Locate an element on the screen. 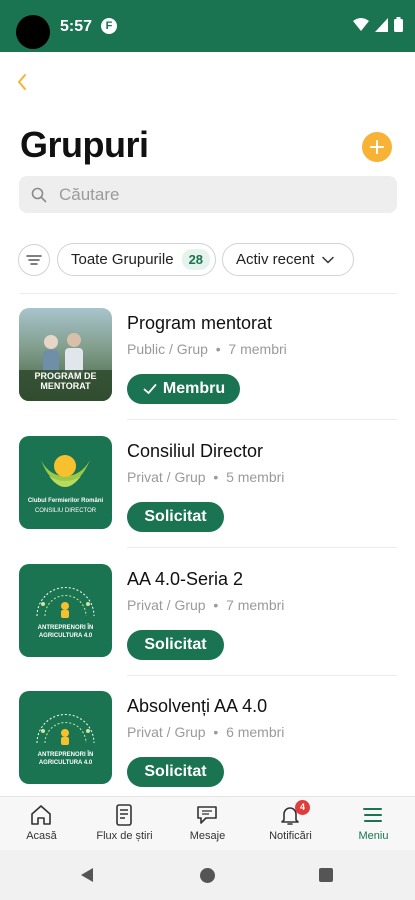 The image size is (415, 900). group-name: AA 4.0-Seria 2 is located at coordinates (185, 579).